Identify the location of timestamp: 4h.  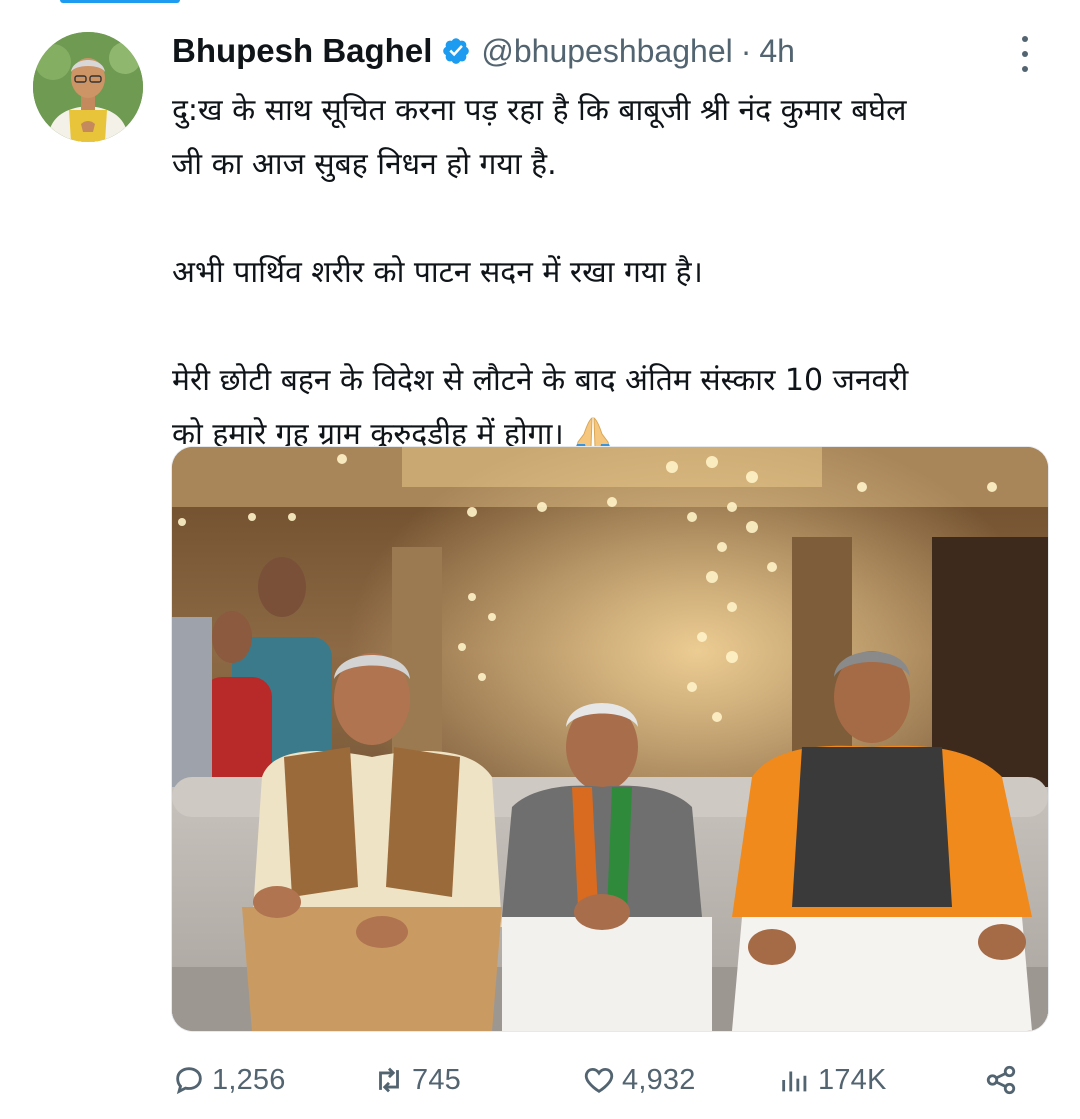
(777, 51).